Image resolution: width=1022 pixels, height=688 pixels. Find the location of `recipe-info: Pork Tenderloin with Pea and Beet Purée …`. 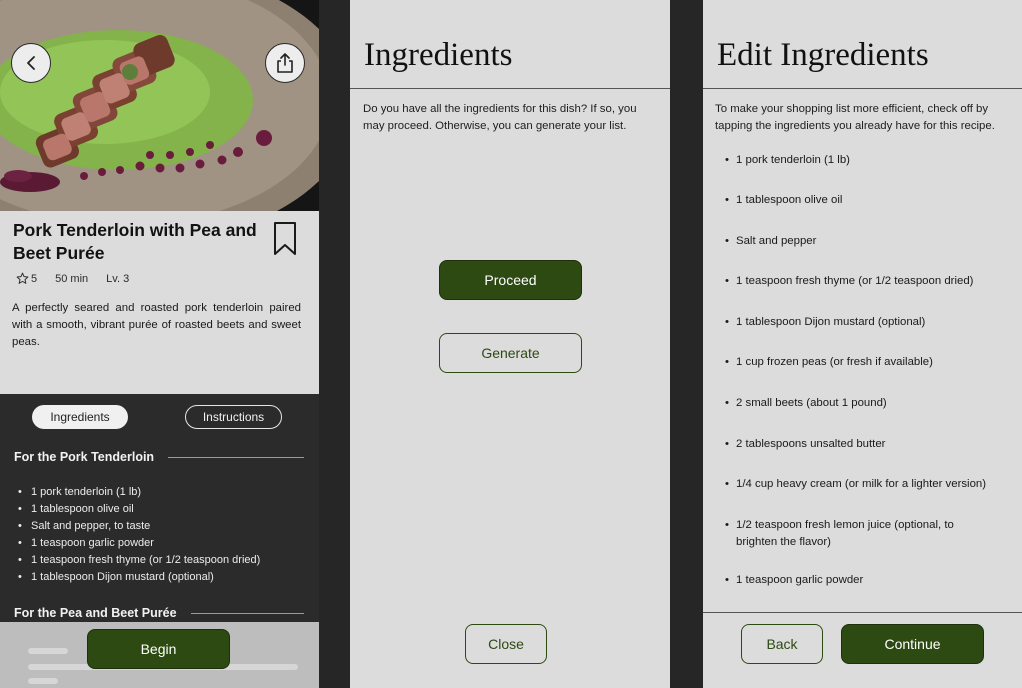

recipe-info: Pork Tenderloin with Pea and Beet Purée … is located at coordinates (159, 302).